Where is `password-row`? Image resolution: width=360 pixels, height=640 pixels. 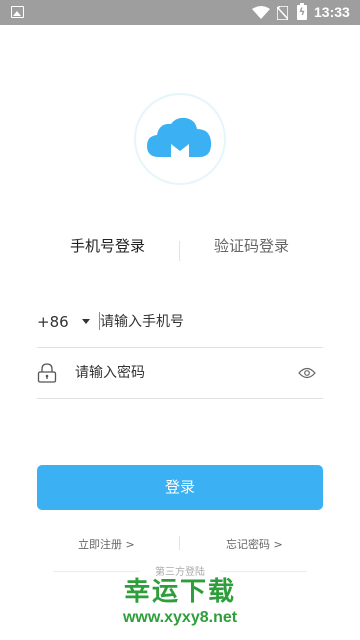 password-row is located at coordinates (180, 374).